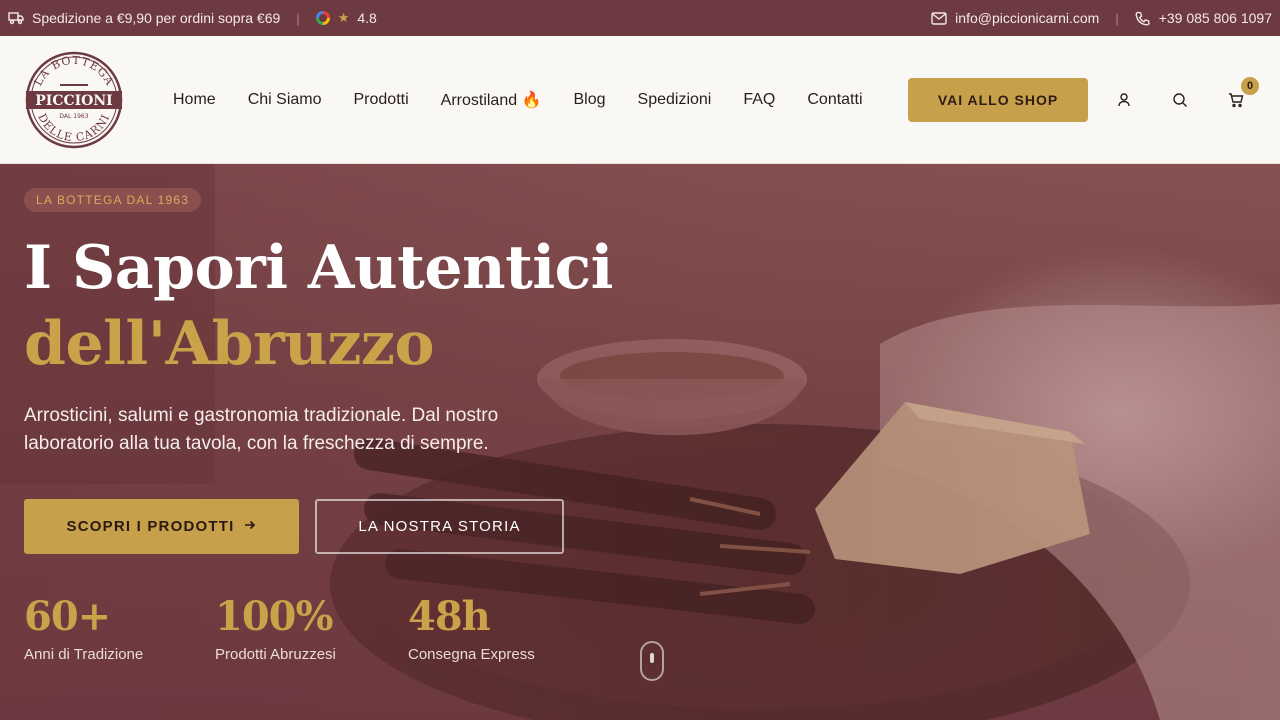 This screenshot has height=720, width=1280. Describe the element at coordinates (274, 616) in the screenshot. I see `stat-value: 100%` at that location.